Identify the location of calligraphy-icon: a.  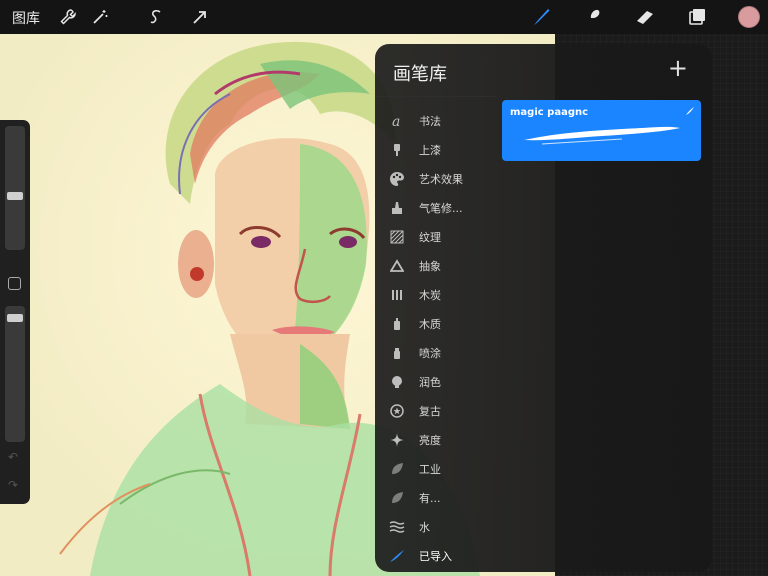
(397, 121).